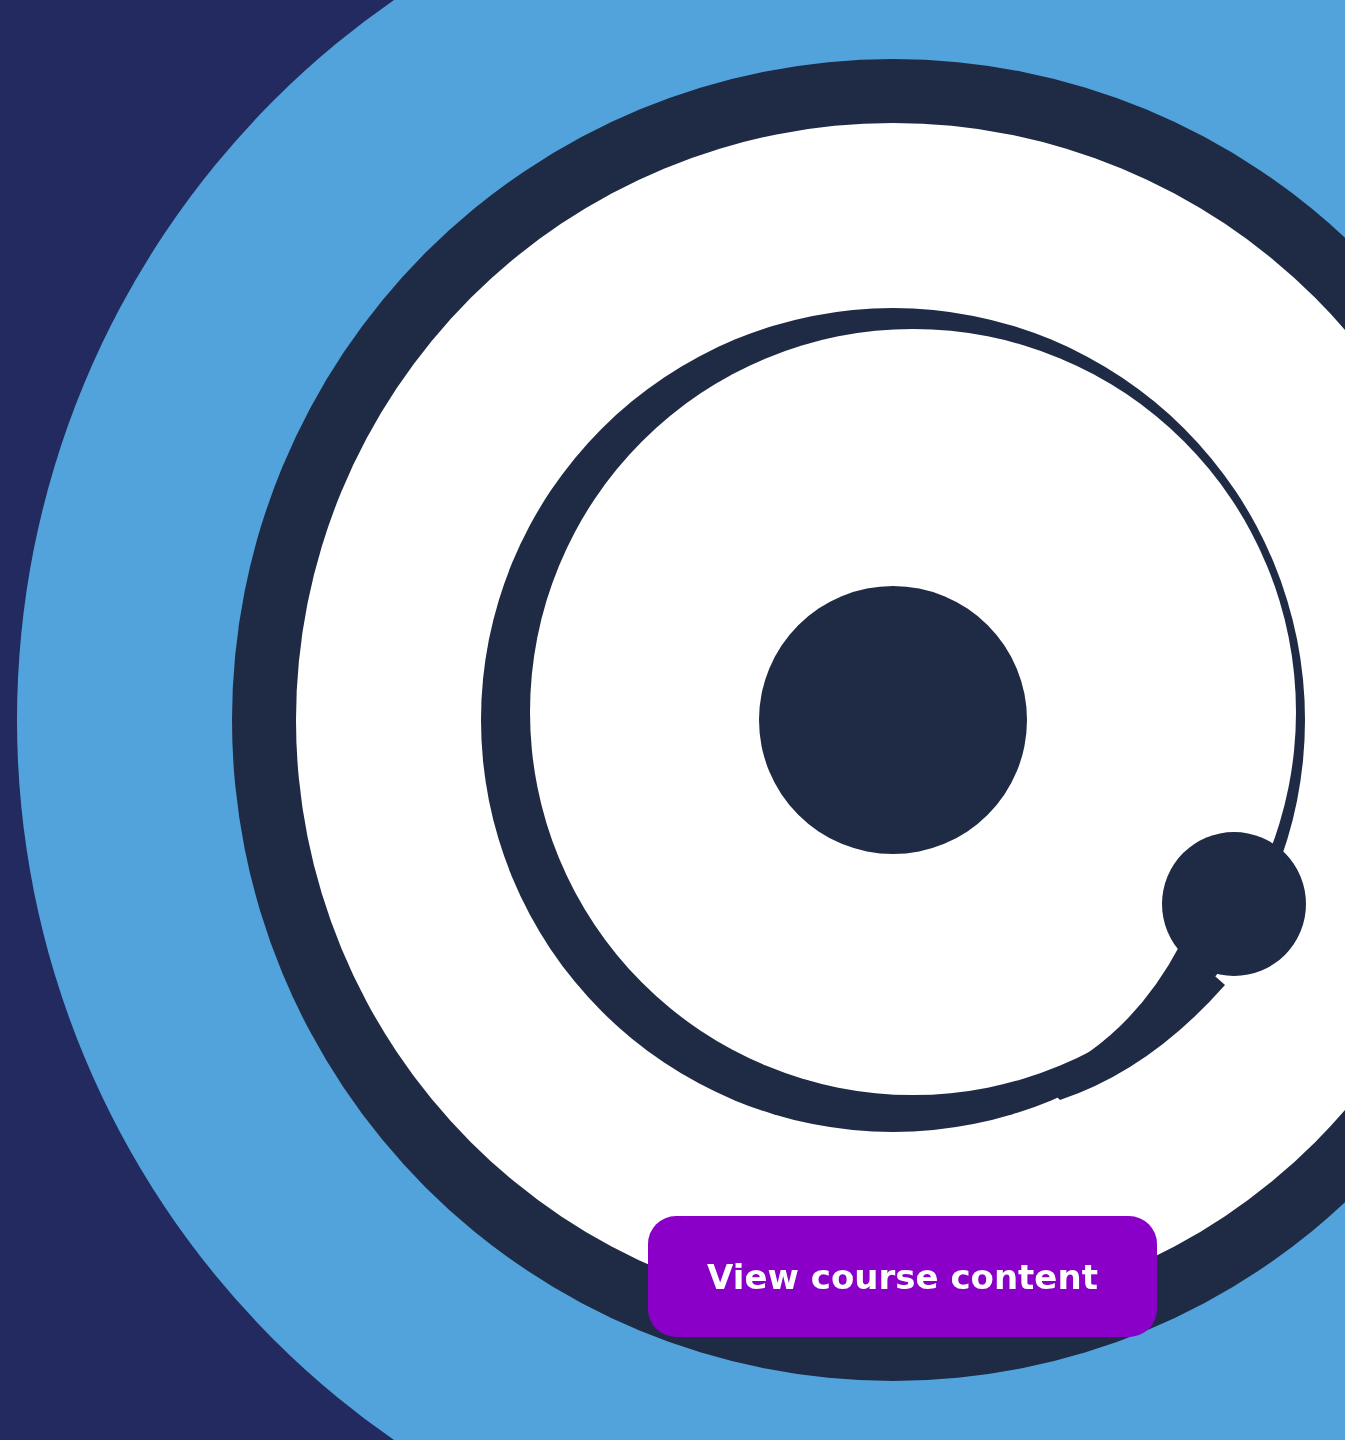 This screenshot has width=1345, height=1440. What do you see at coordinates (902, 1276) in the screenshot?
I see `view-course-button: View course content` at bounding box center [902, 1276].